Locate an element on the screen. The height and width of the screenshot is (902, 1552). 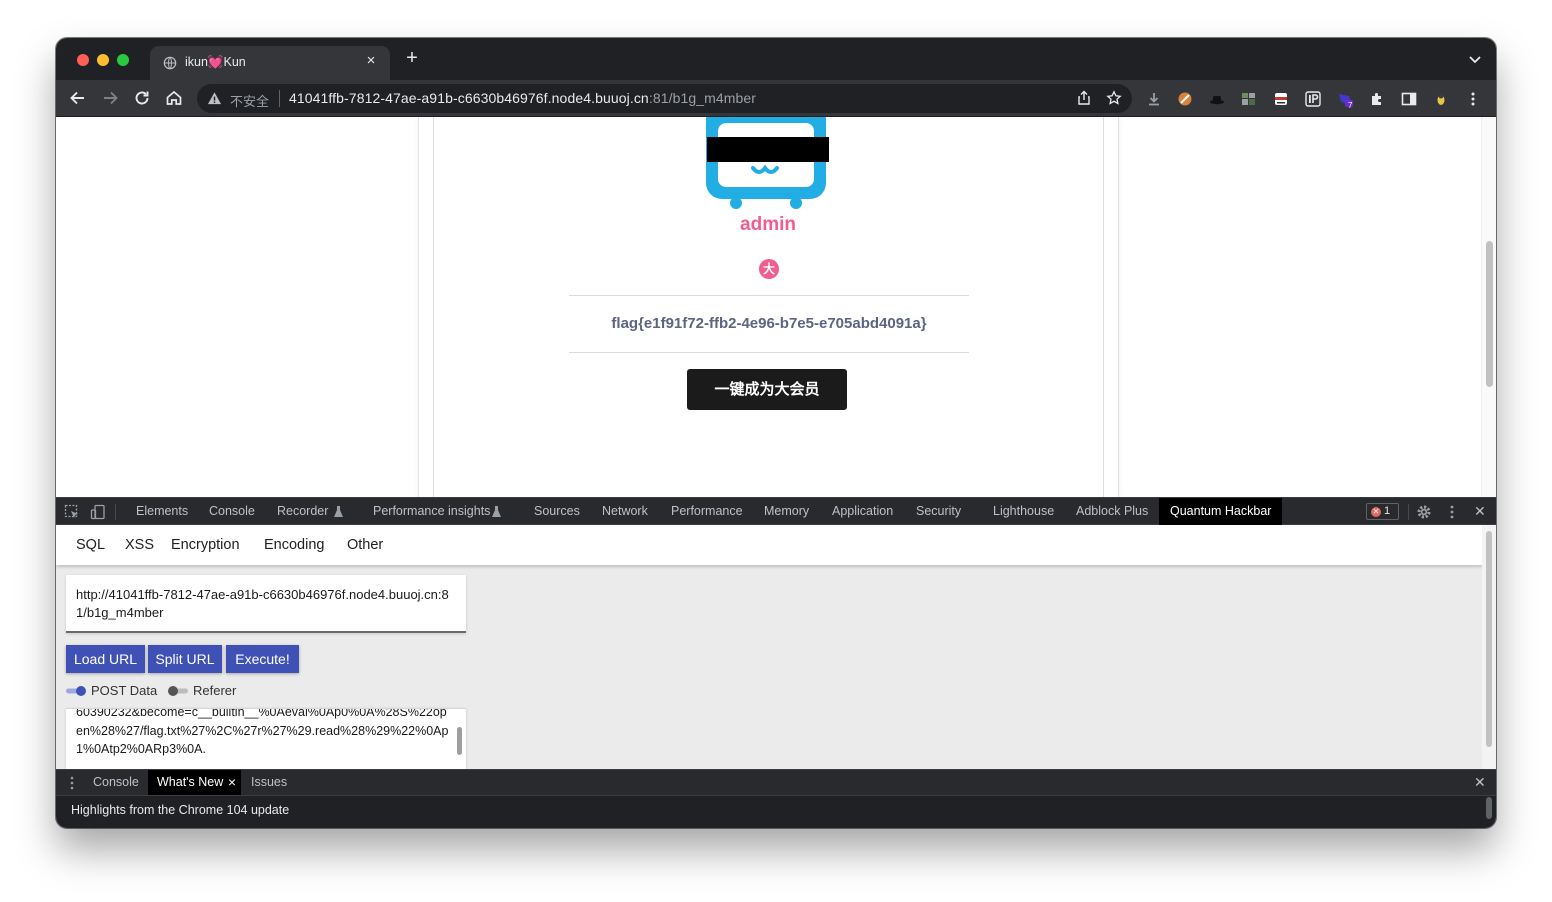
devtools-tab-sources: Sources is located at coordinates (557, 511).